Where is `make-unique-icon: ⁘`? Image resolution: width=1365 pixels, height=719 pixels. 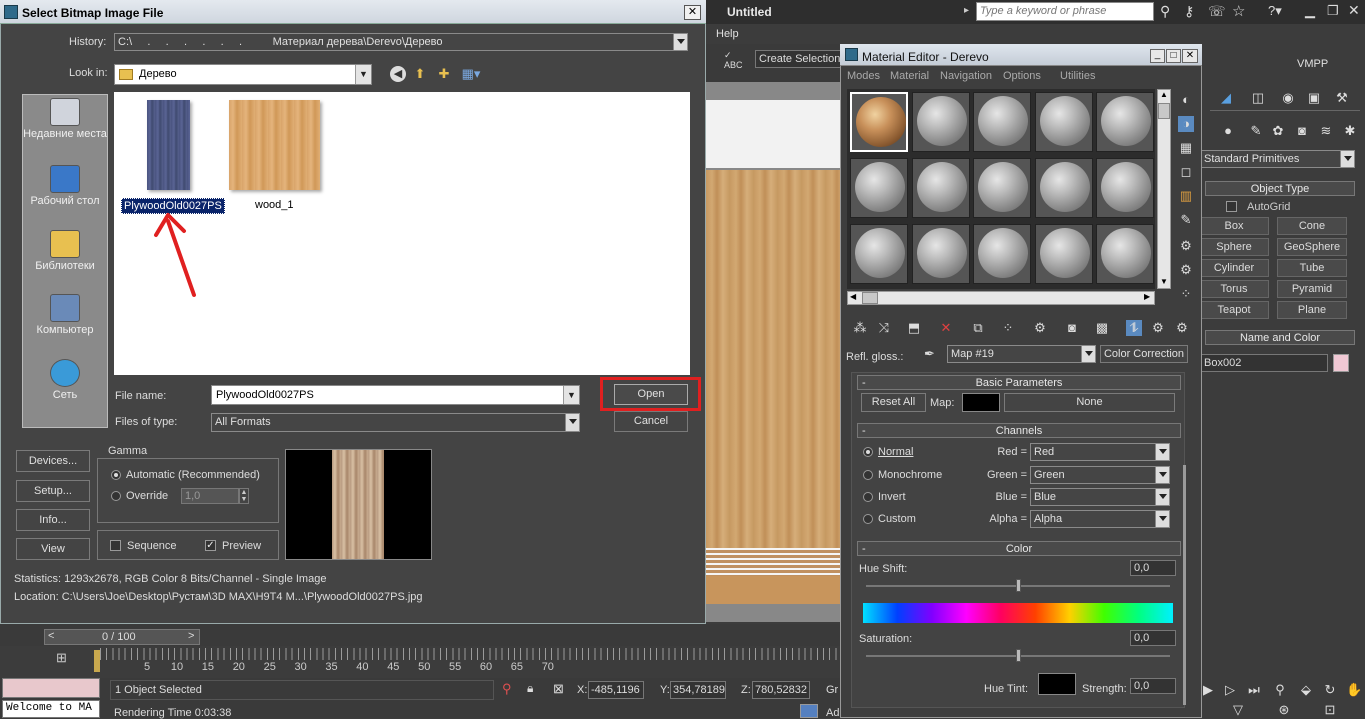
make-unique-icon: ⁘ is located at coordinates (1008, 328).